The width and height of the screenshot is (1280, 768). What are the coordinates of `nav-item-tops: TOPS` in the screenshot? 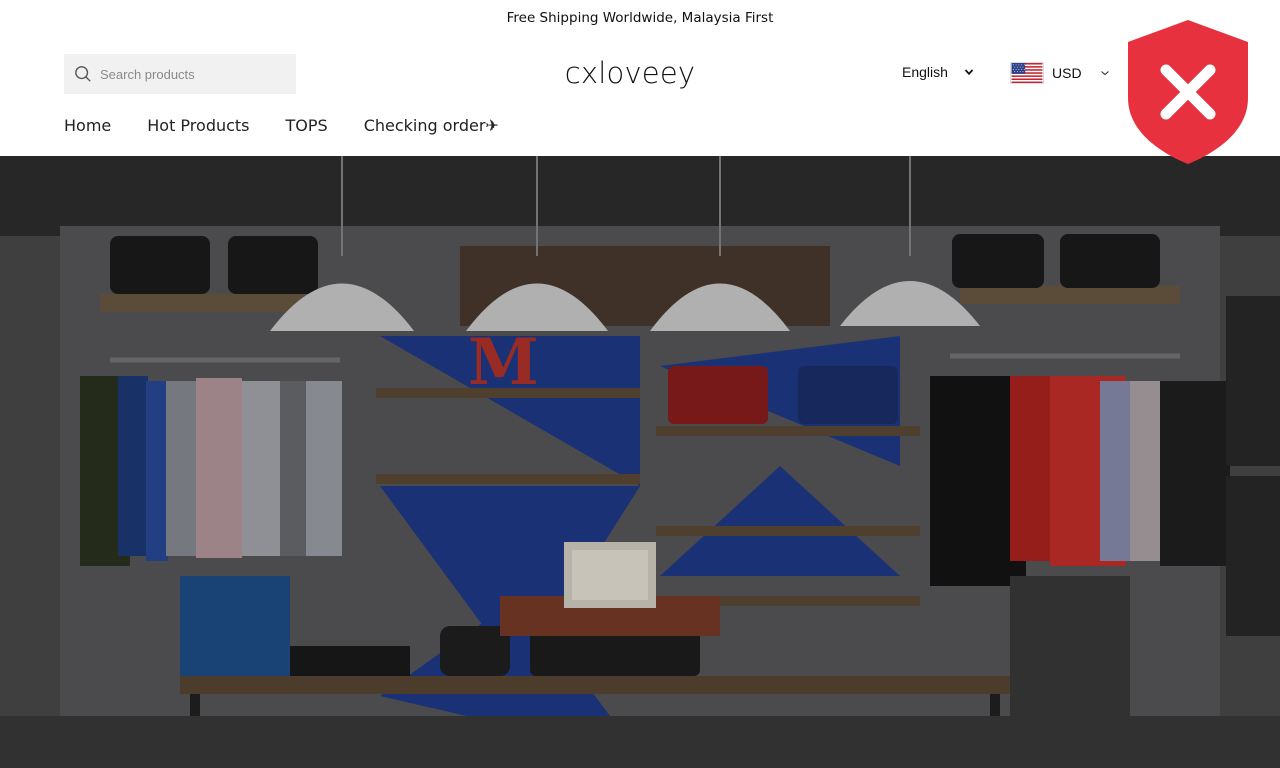 It's located at (307, 125).